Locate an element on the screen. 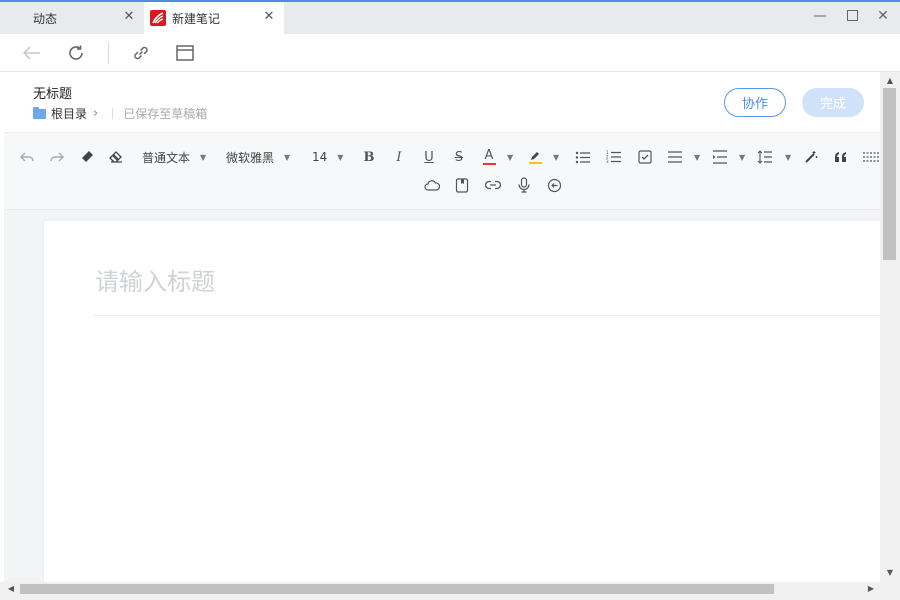 This screenshot has height=600, width=900. nav-bar is located at coordinates (450, 53).